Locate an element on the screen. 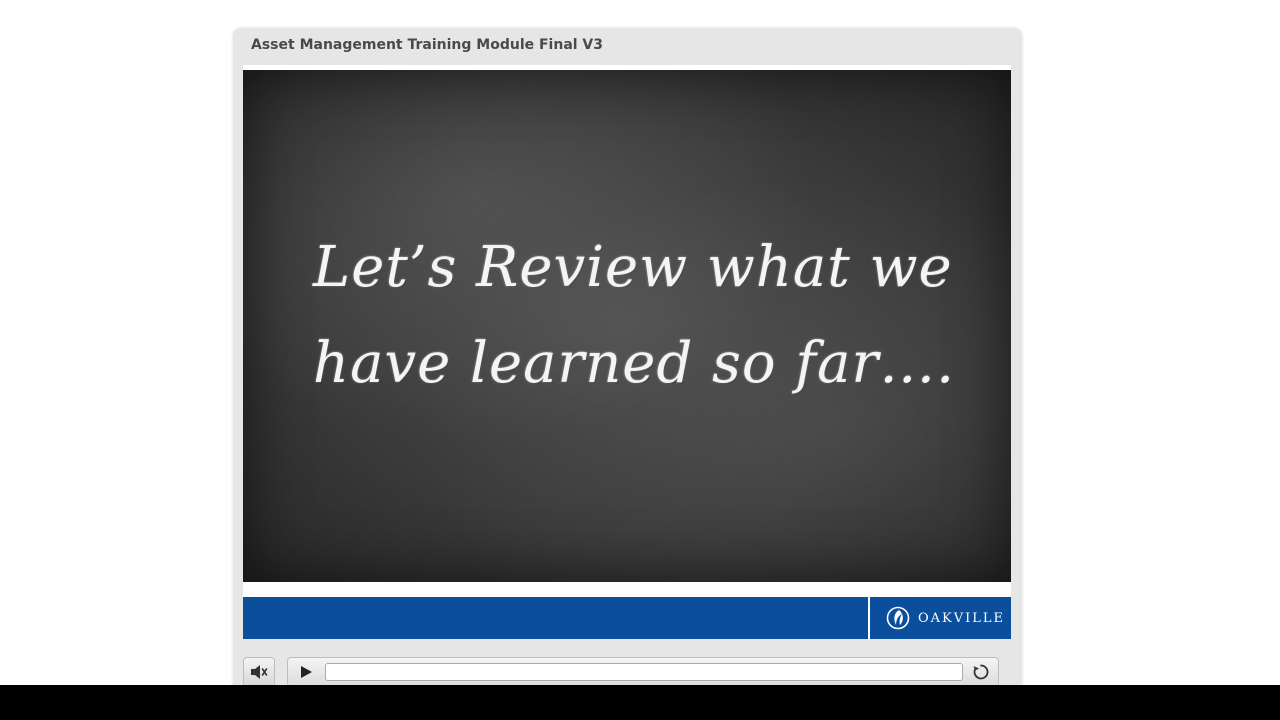 The image size is (1280, 720). slide-heading-line-1: Let’s Review what we is located at coordinates (633, 267).